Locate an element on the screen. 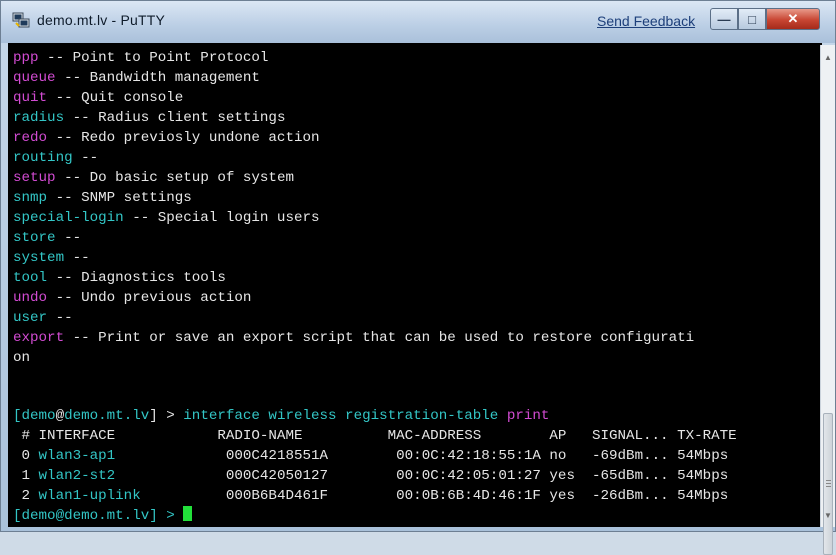 This screenshot has width=836, height=555. mac-address: 00:0B:6B:4D:46:1F is located at coordinates (468, 496).